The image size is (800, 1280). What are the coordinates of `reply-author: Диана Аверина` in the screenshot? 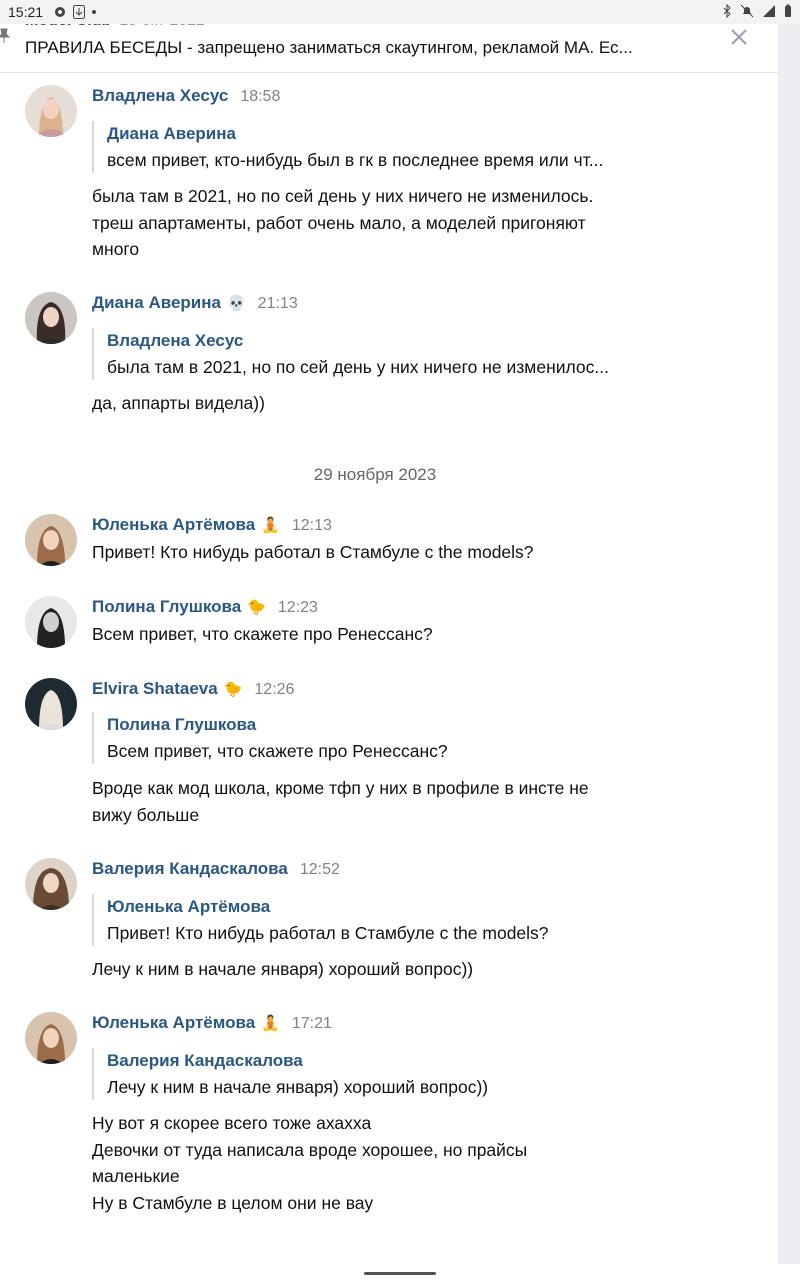 It's located at (171, 133).